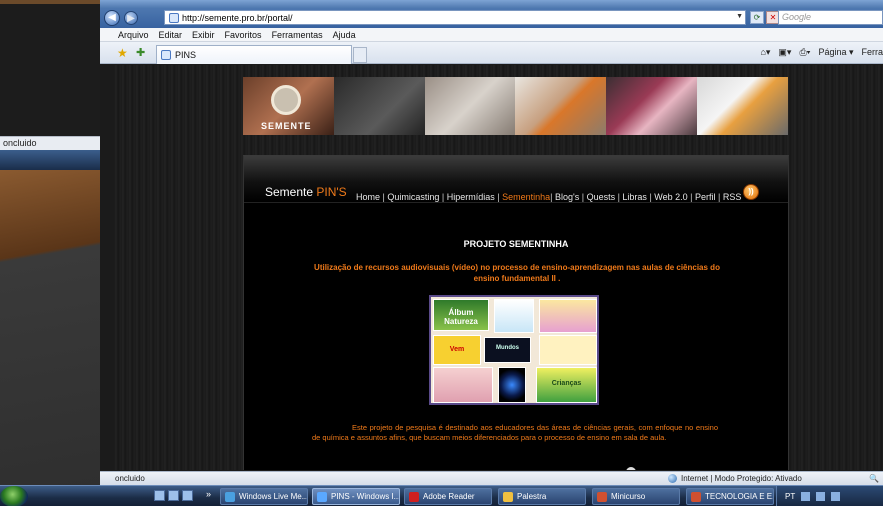  Describe the element at coordinates (508, 496) in the screenshot. I see `folder-icon` at that location.